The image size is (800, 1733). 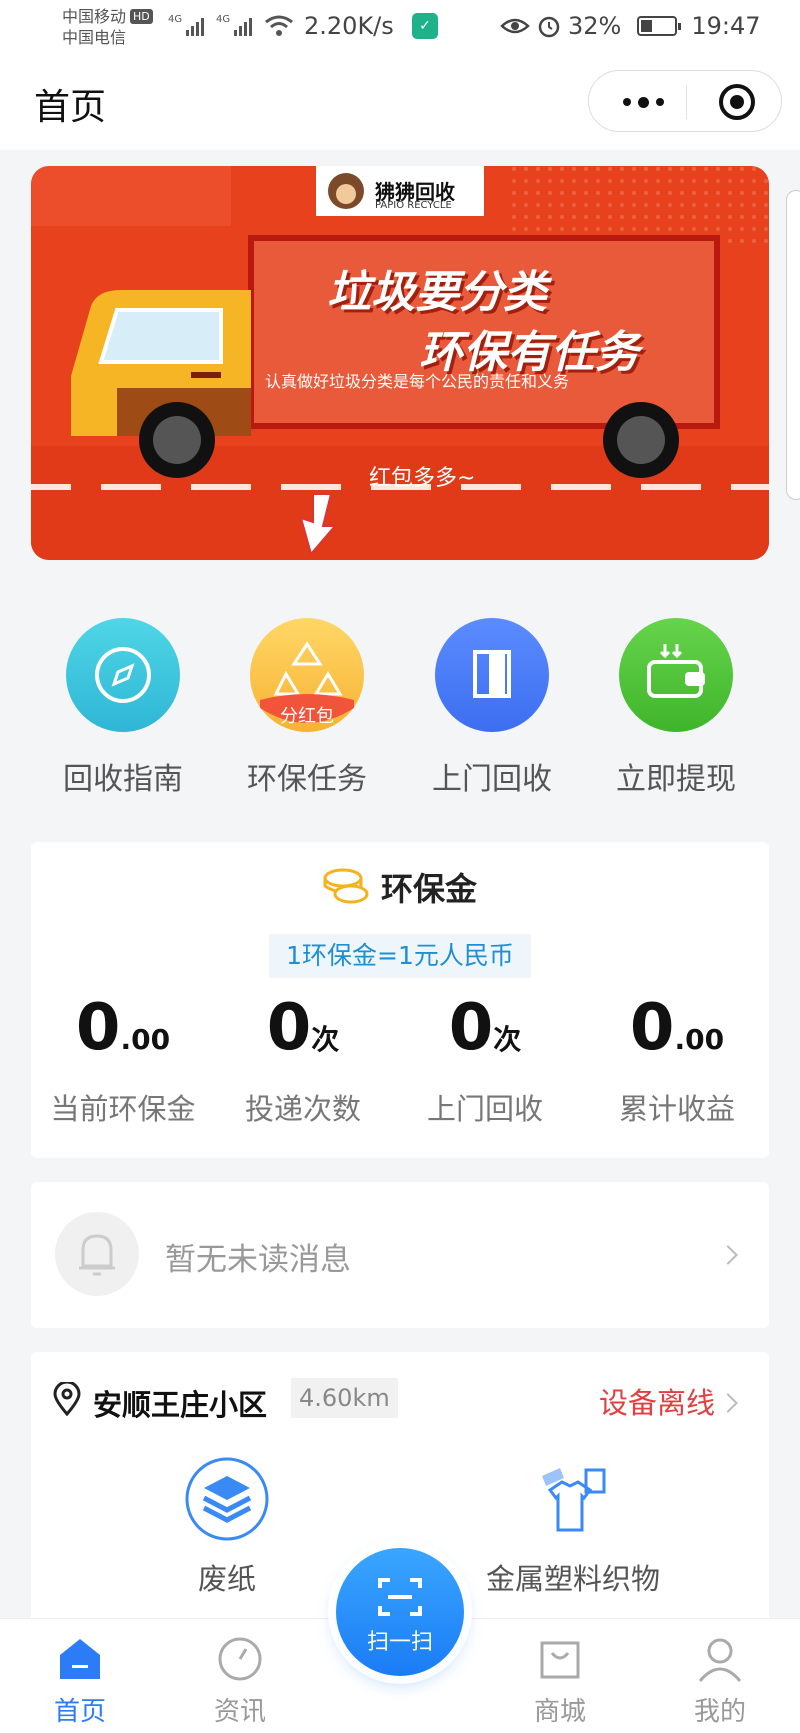 What do you see at coordinates (425, 26) in the screenshot?
I see `mi-app-icon: ✓` at bounding box center [425, 26].